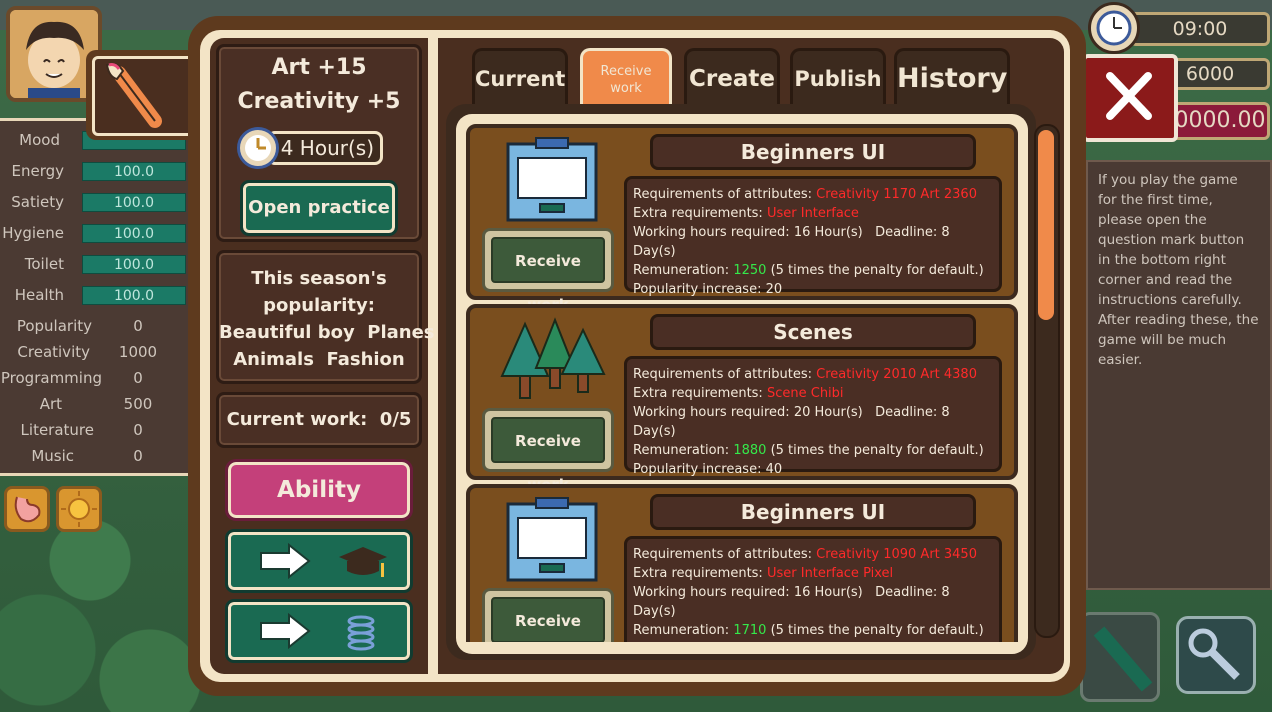 Image resolution: width=1272 pixels, height=712 pixels. What do you see at coordinates (1130, 98) in the screenshot?
I see `close-button` at bounding box center [1130, 98].